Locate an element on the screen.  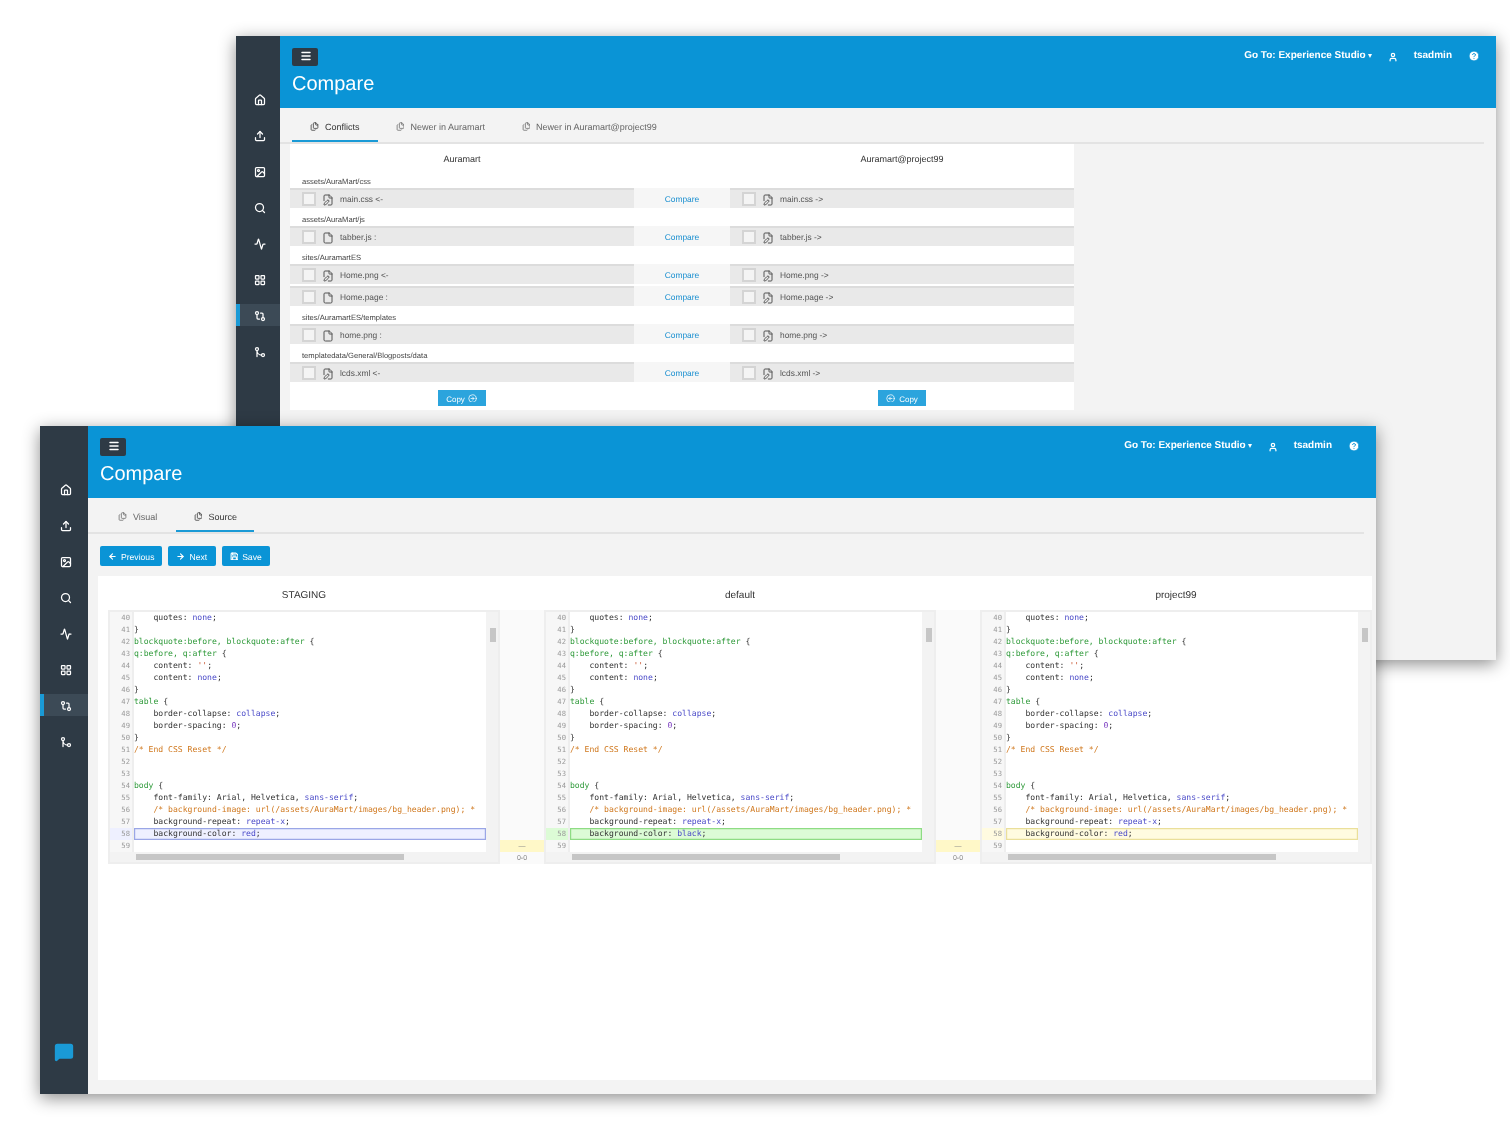
chat-icon is located at coordinates (64, 1052).